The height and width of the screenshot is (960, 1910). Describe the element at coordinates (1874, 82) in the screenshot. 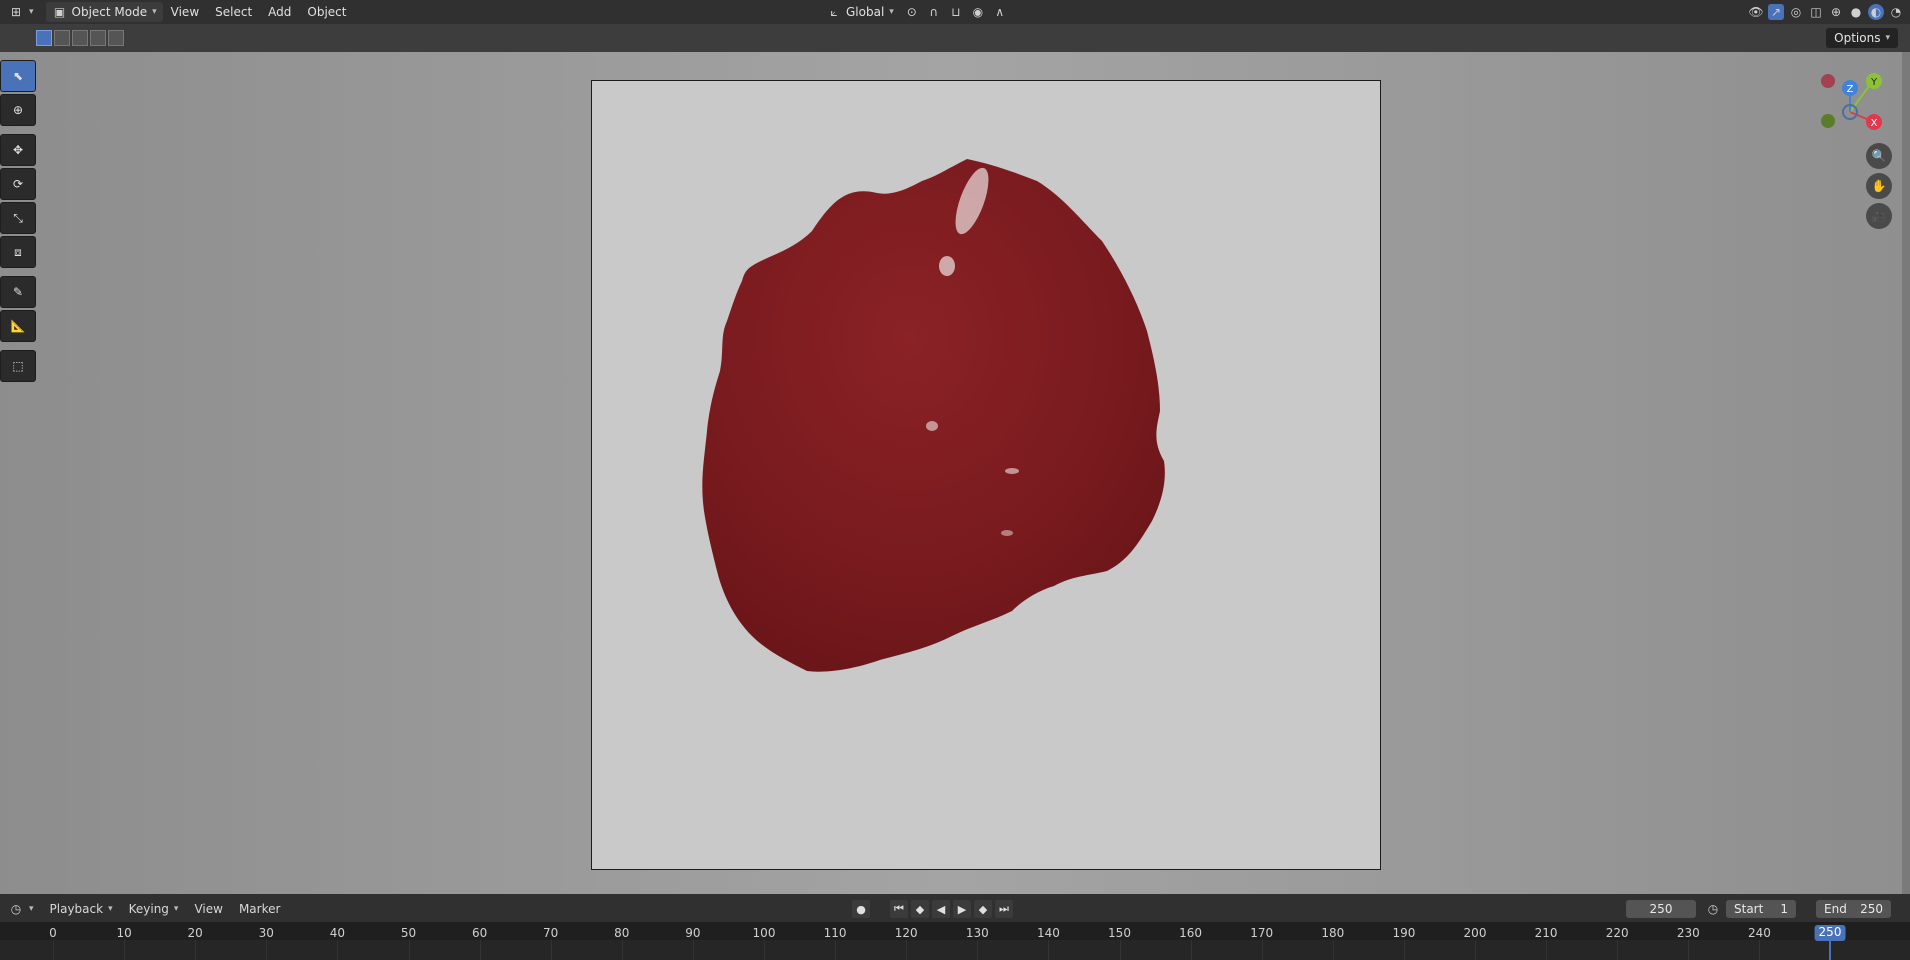

I see `axis-y-label: Y` at that location.